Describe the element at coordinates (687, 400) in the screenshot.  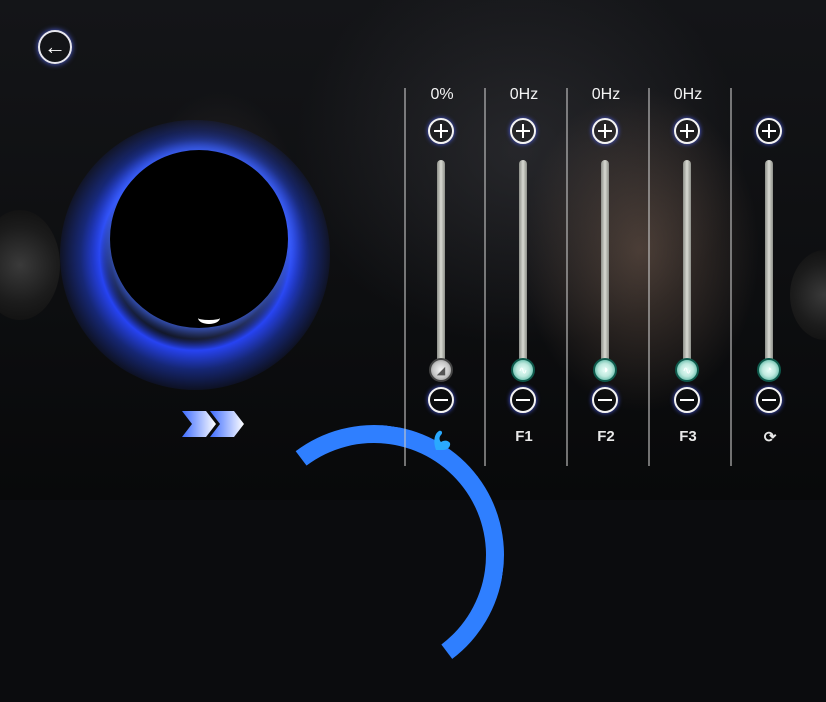
I see `f3-minus-button` at that location.